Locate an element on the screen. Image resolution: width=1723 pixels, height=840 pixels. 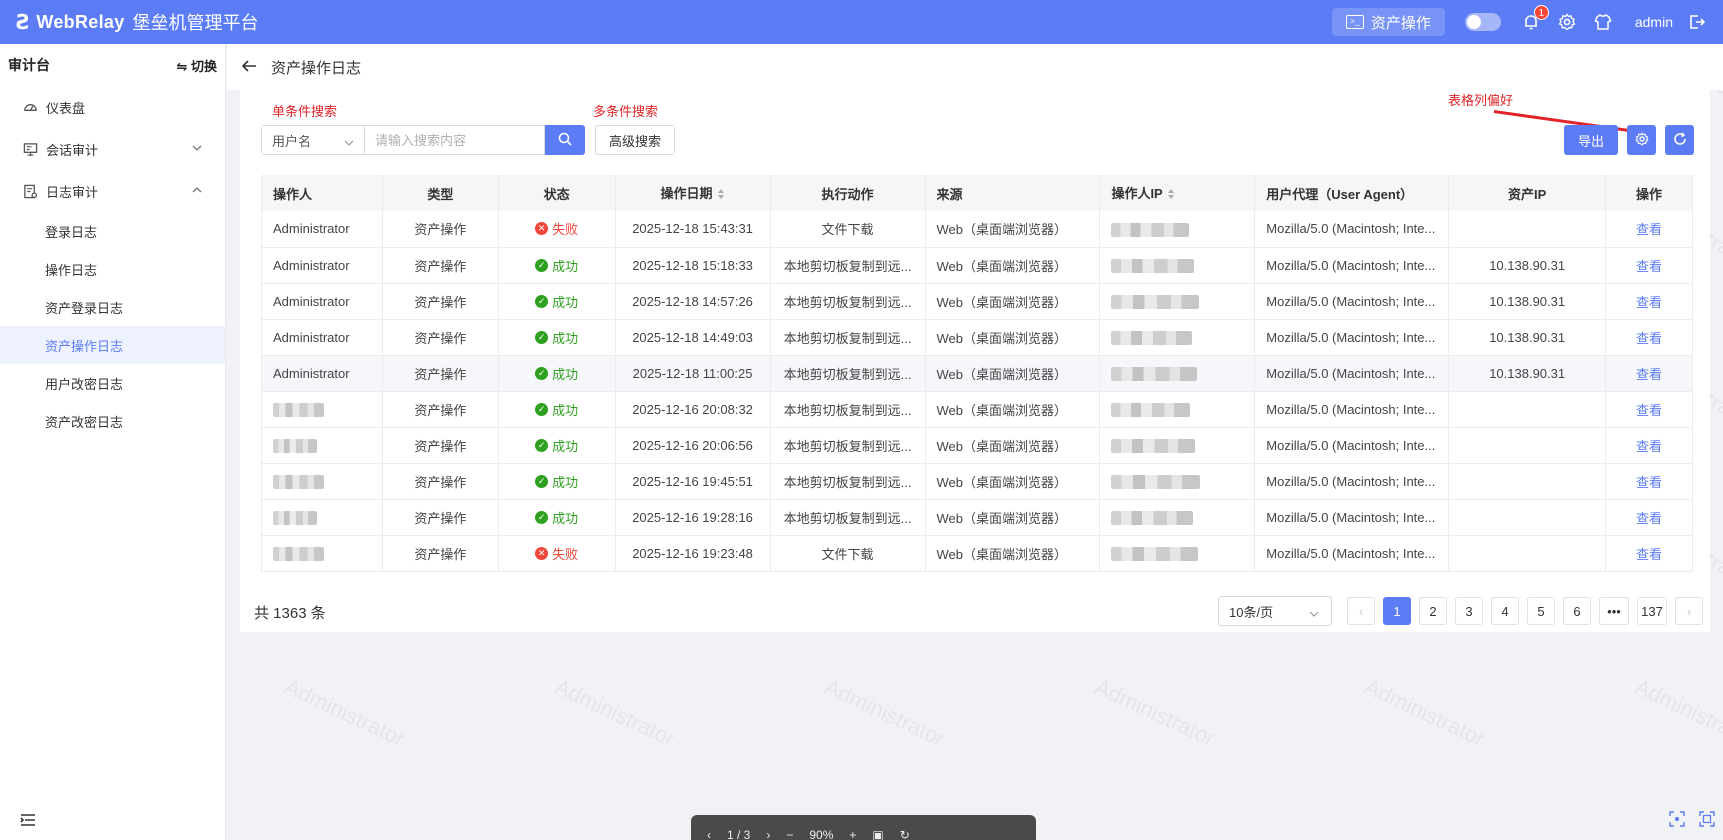
zoom-in-icon: + is located at coordinates (852, 834).